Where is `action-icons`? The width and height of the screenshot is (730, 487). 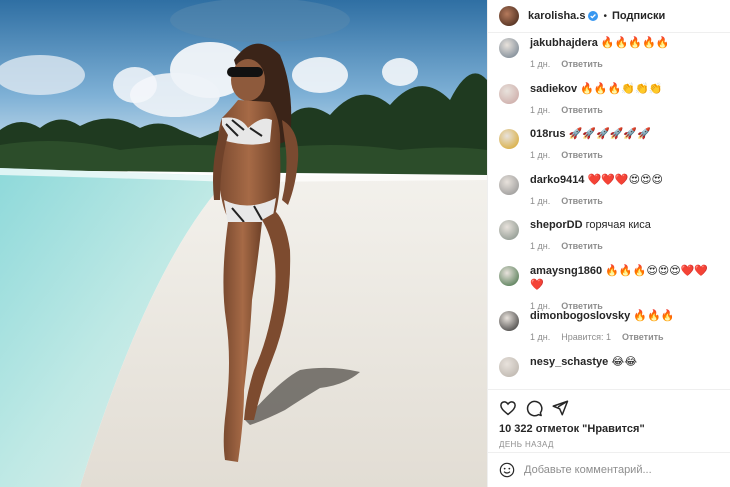 action-icons is located at coordinates (609, 408).